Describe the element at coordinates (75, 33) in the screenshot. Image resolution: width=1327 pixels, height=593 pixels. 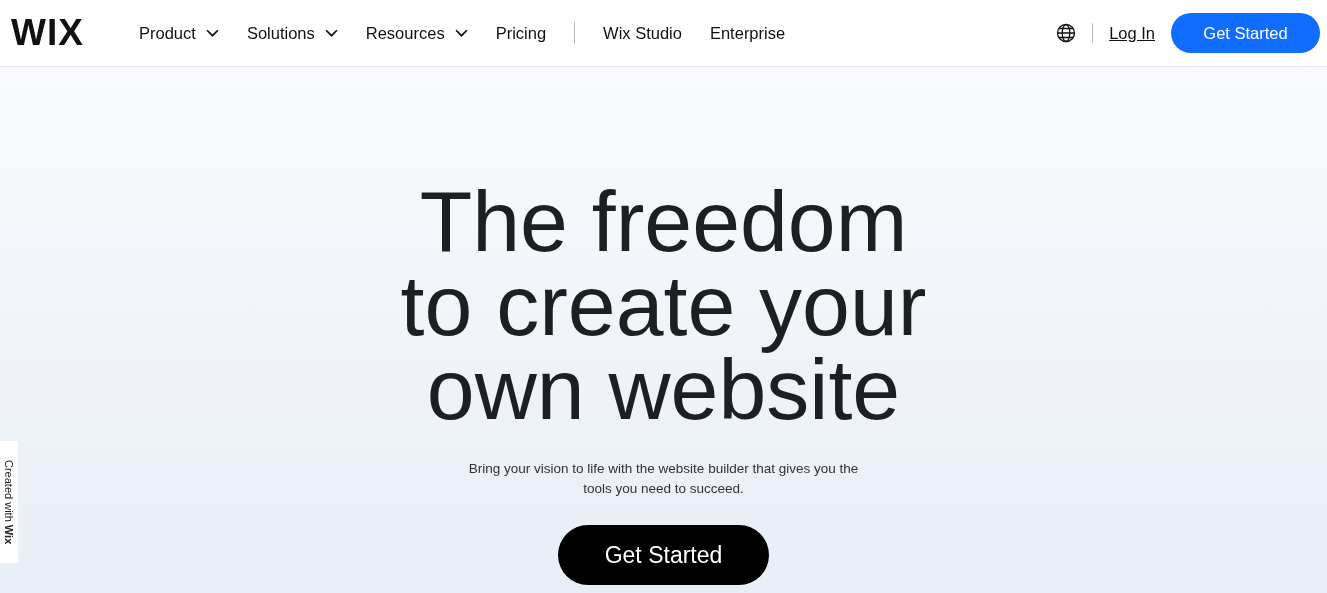
I see `wix-logo: WIX` at that location.